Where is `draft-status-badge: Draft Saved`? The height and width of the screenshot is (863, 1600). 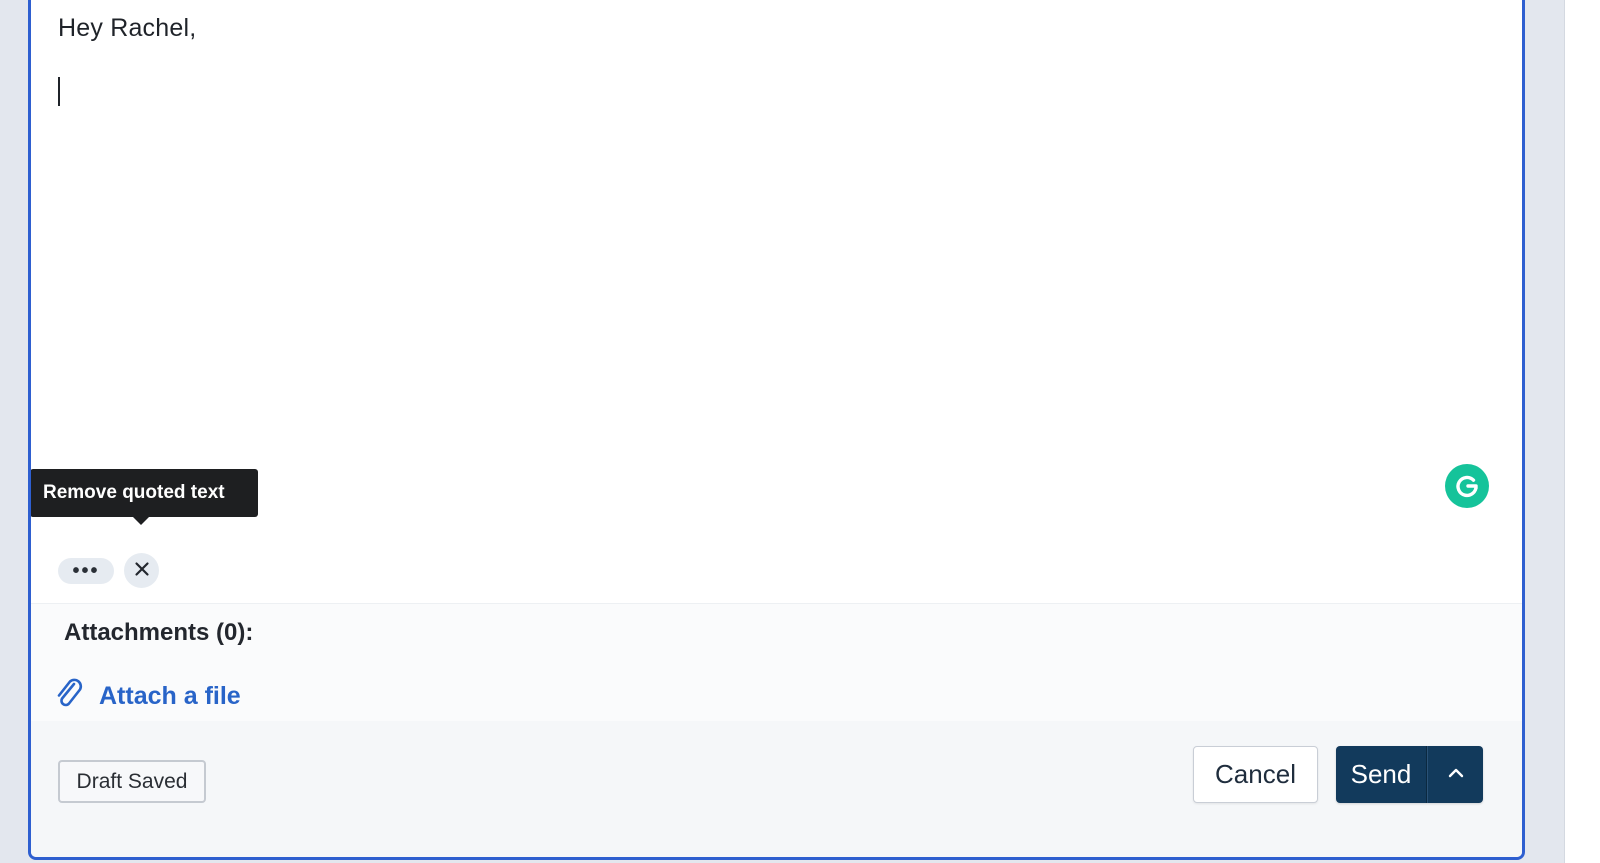 draft-status-badge: Draft Saved is located at coordinates (132, 781).